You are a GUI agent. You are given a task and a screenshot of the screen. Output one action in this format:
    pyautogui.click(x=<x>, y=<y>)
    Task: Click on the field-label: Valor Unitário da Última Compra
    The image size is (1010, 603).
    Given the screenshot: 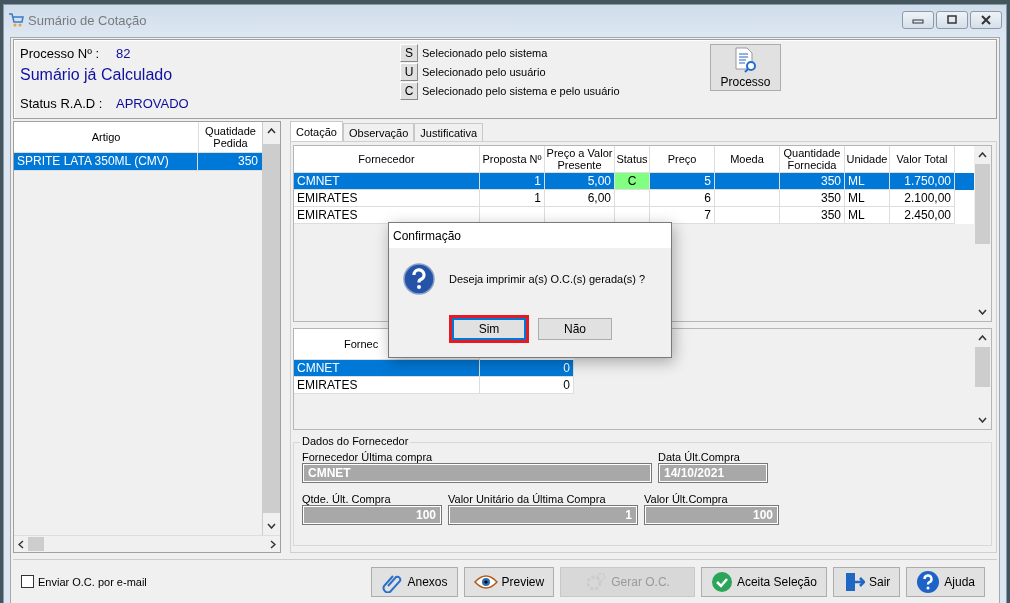 What is the action you would take?
    pyautogui.click(x=527, y=499)
    